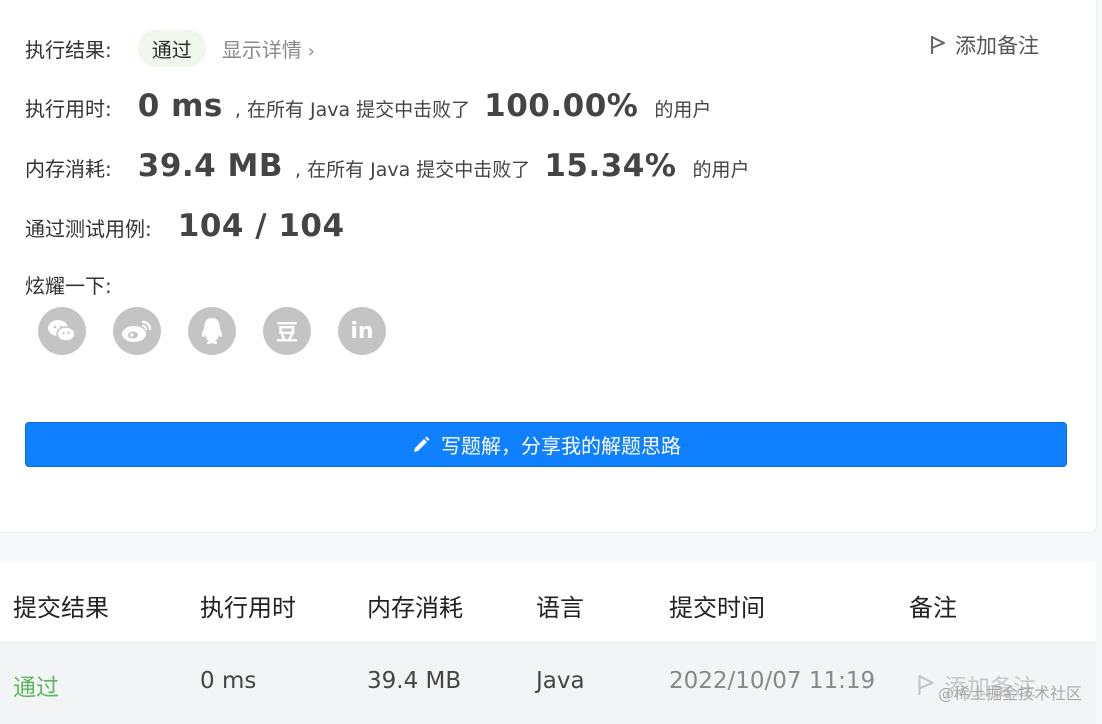 The width and height of the screenshot is (1102, 724). Describe the element at coordinates (210, 166) in the screenshot. I see `memory-value: 39.4 MB` at that location.